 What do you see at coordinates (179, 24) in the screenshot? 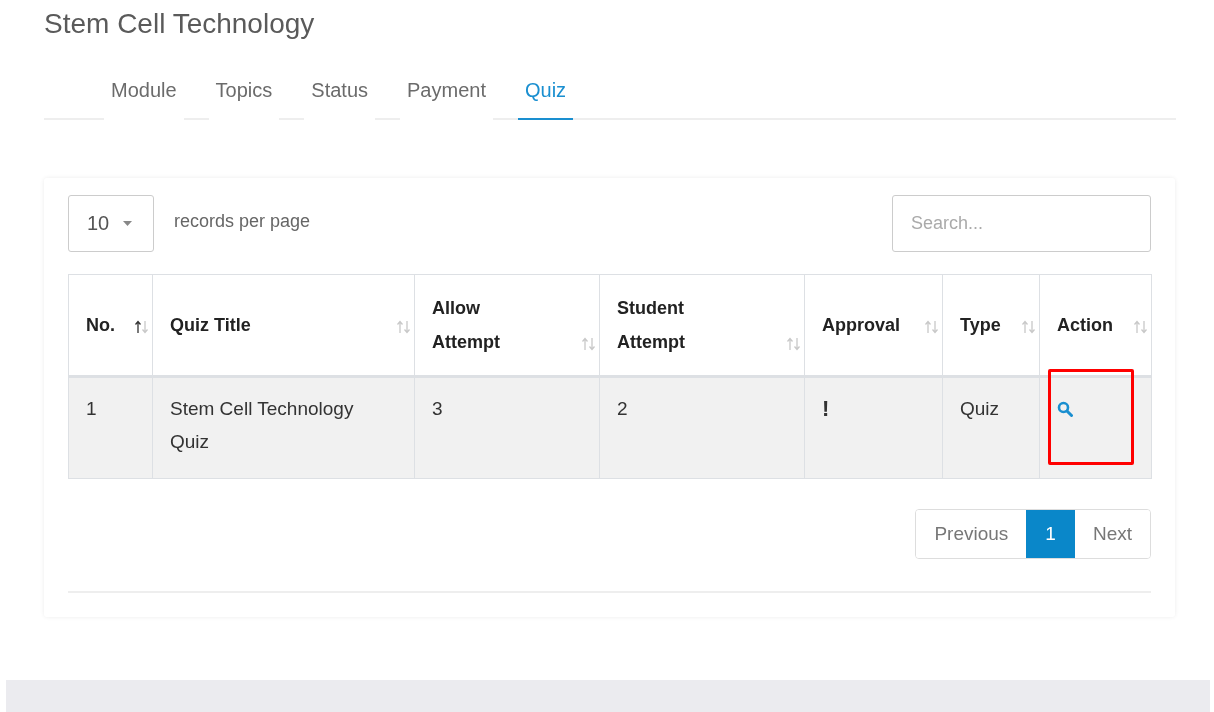
I see `page-title: Stem Cell Technology` at bounding box center [179, 24].